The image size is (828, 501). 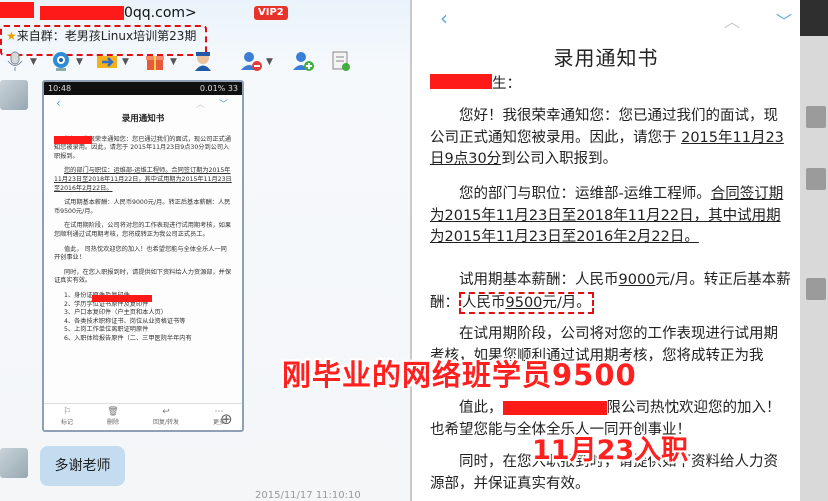 I want to click on gift-icon: ▼, so click(x=160, y=61).